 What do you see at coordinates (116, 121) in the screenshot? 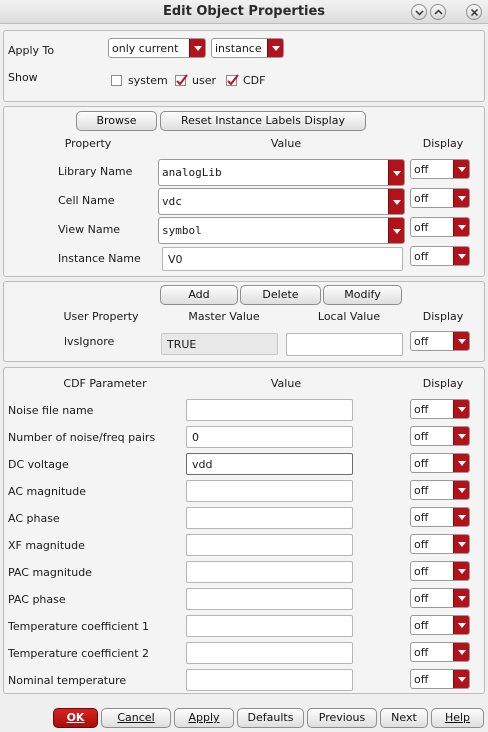
I see `browse-button: Browse` at bounding box center [116, 121].